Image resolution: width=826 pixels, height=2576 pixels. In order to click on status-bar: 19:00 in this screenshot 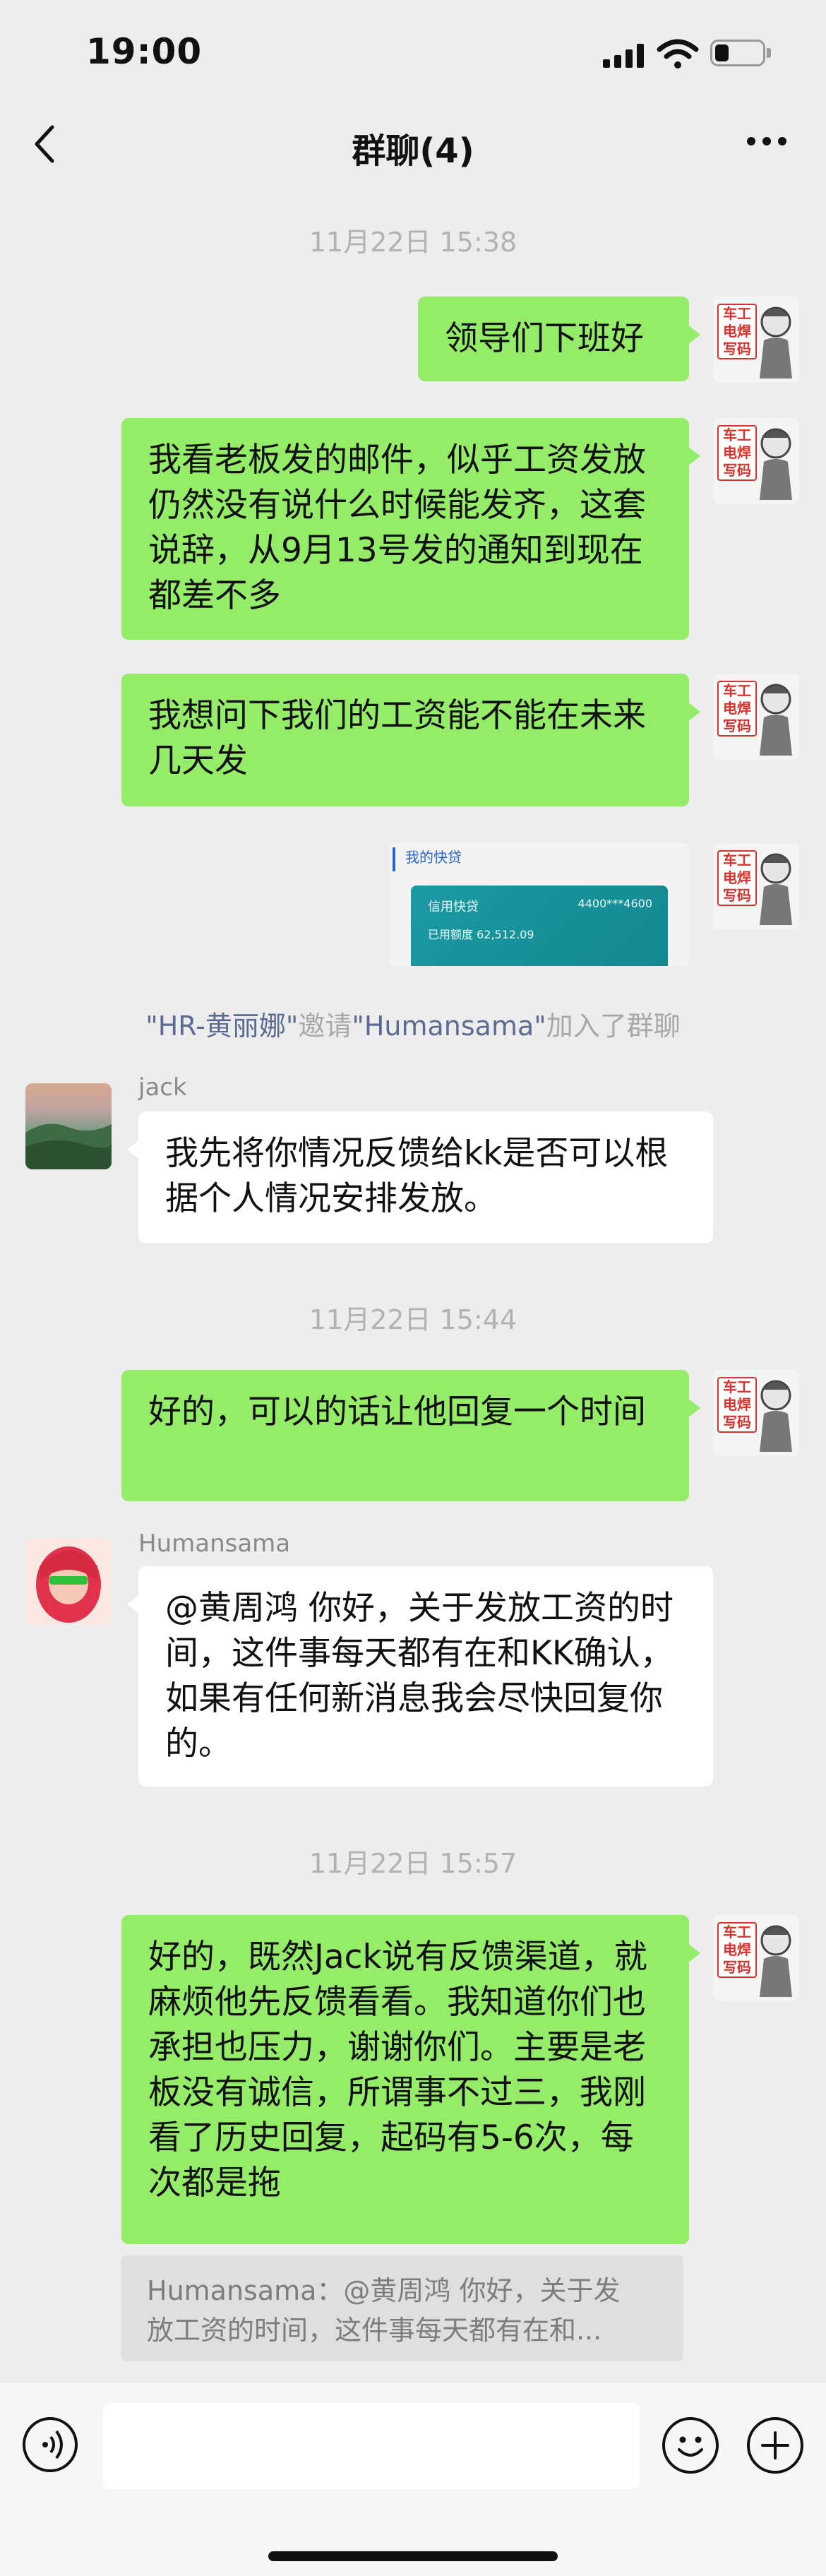, I will do `click(413, 53)`.